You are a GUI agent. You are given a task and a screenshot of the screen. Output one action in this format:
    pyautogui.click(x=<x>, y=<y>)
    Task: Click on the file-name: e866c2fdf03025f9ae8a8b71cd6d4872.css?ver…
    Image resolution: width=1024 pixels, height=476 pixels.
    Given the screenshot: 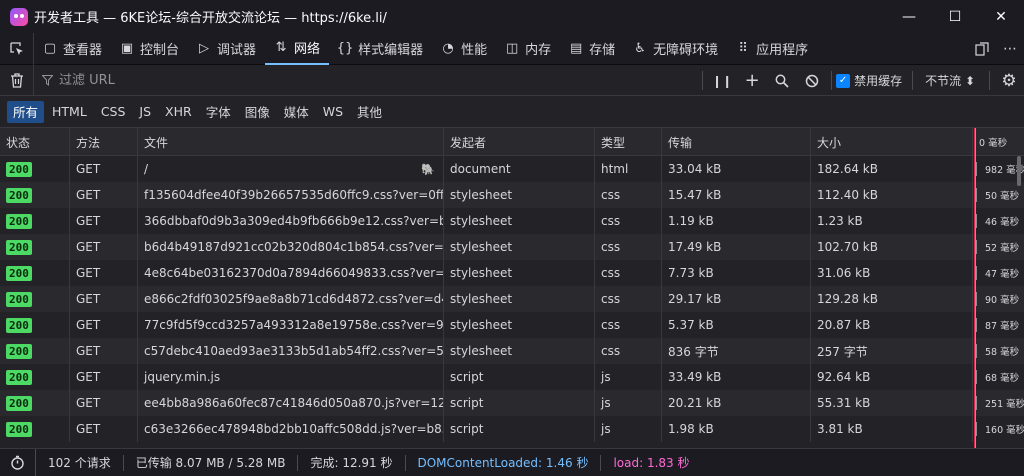 What is the action you would take?
    pyautogui.click(x=294, y=299)
    